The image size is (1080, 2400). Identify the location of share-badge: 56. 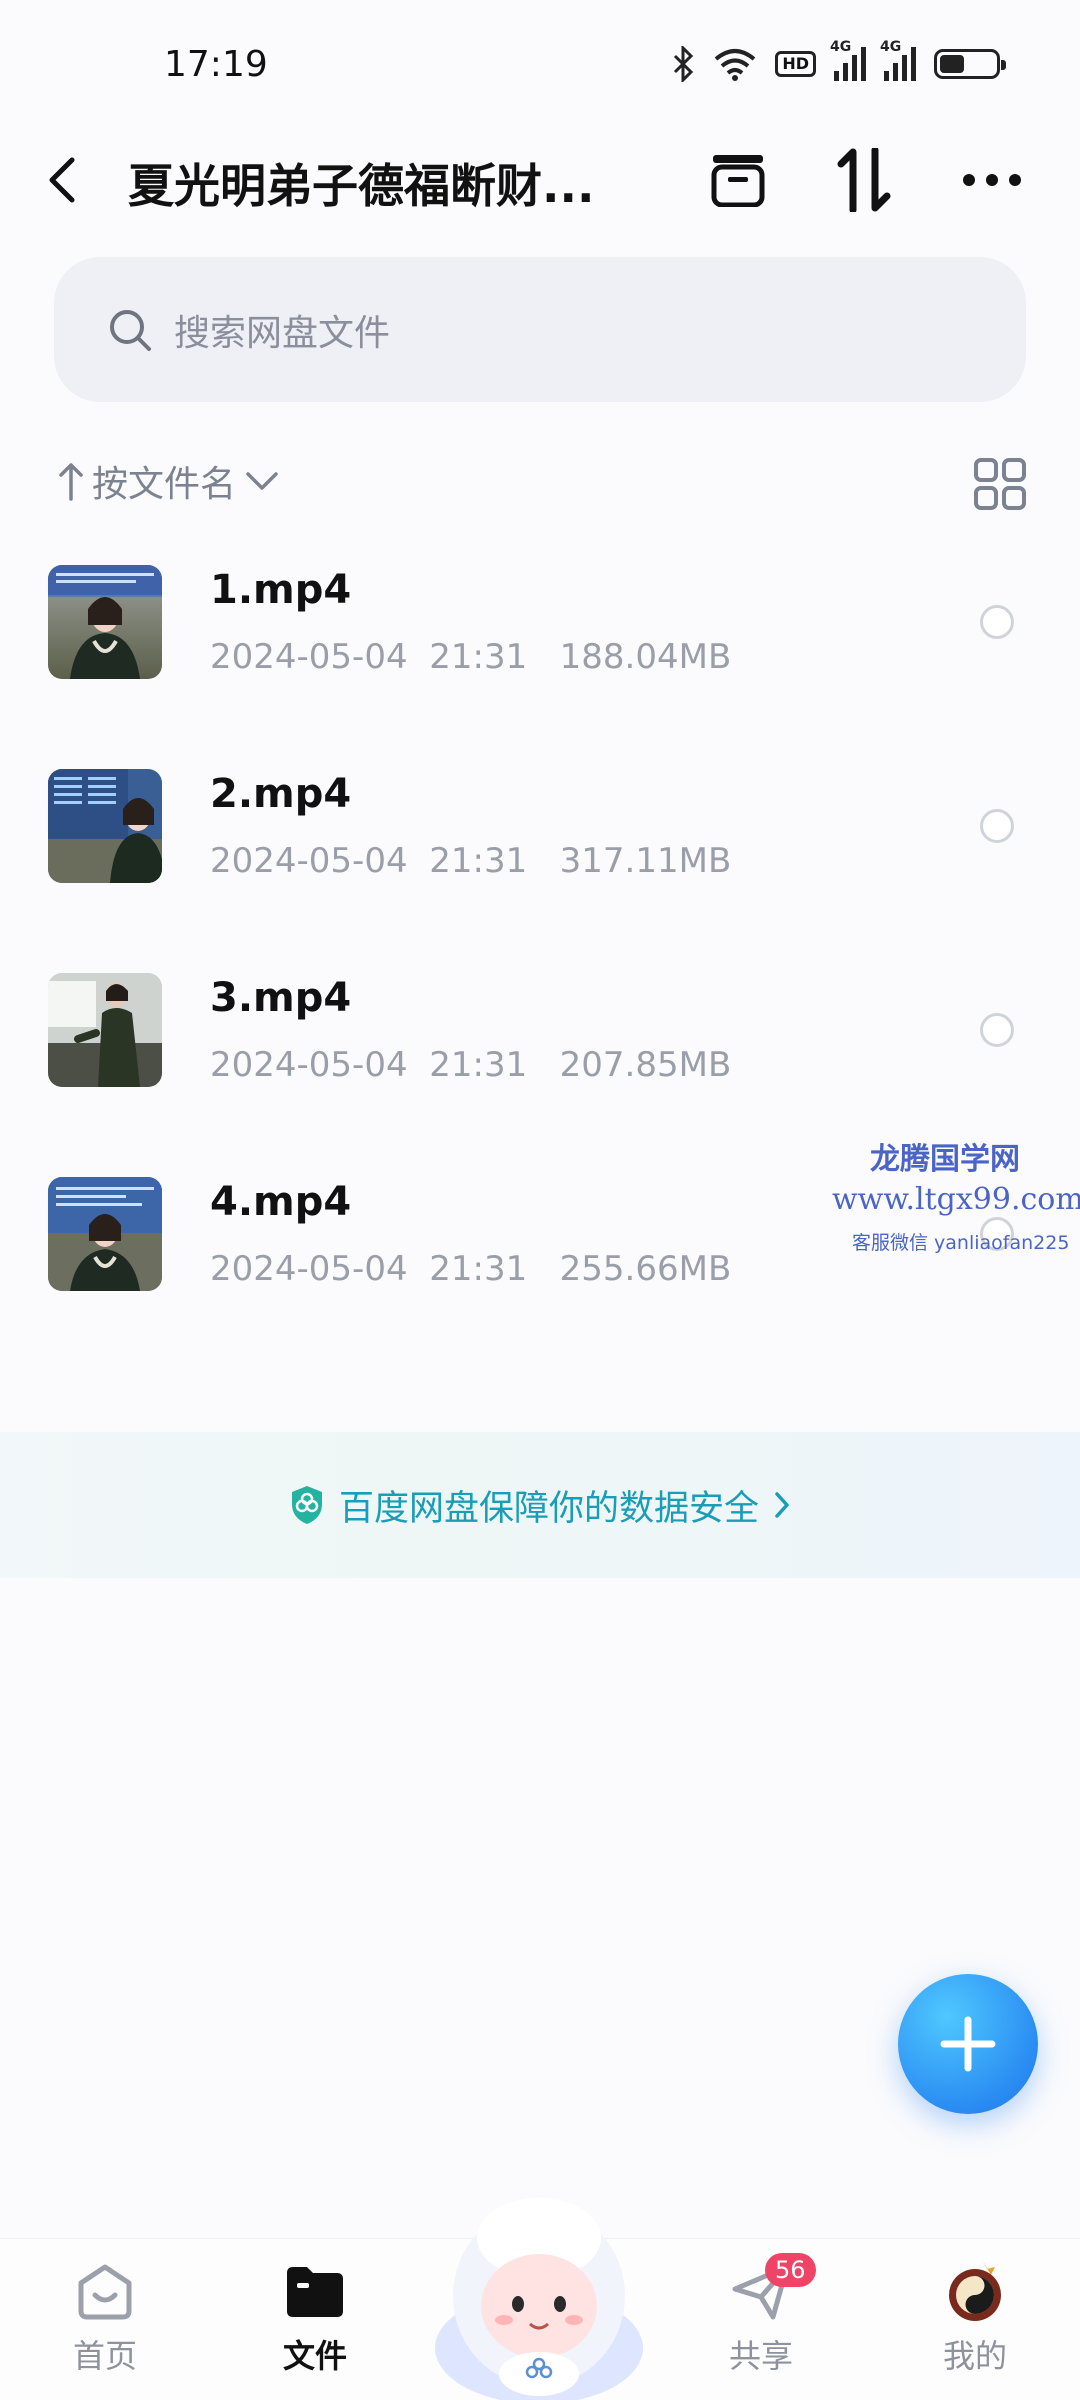
(790, 2270).